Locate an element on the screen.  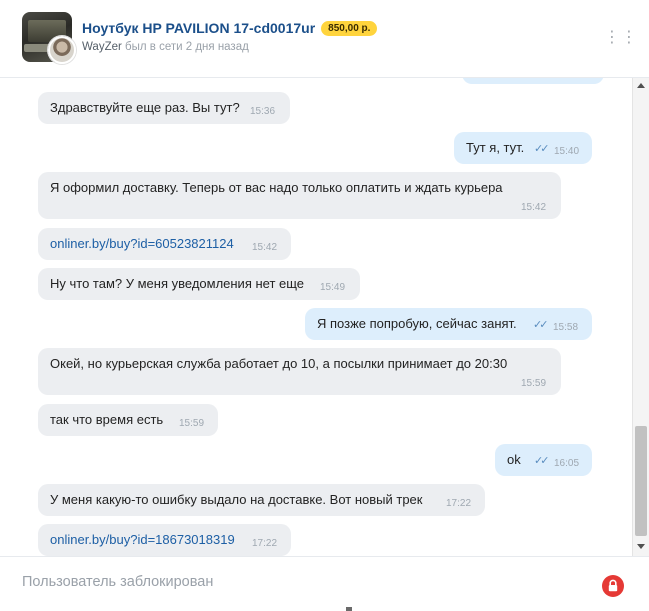
user-status-row: WayZer был в сети 2 дня назад is located at coordinates (165, 47).